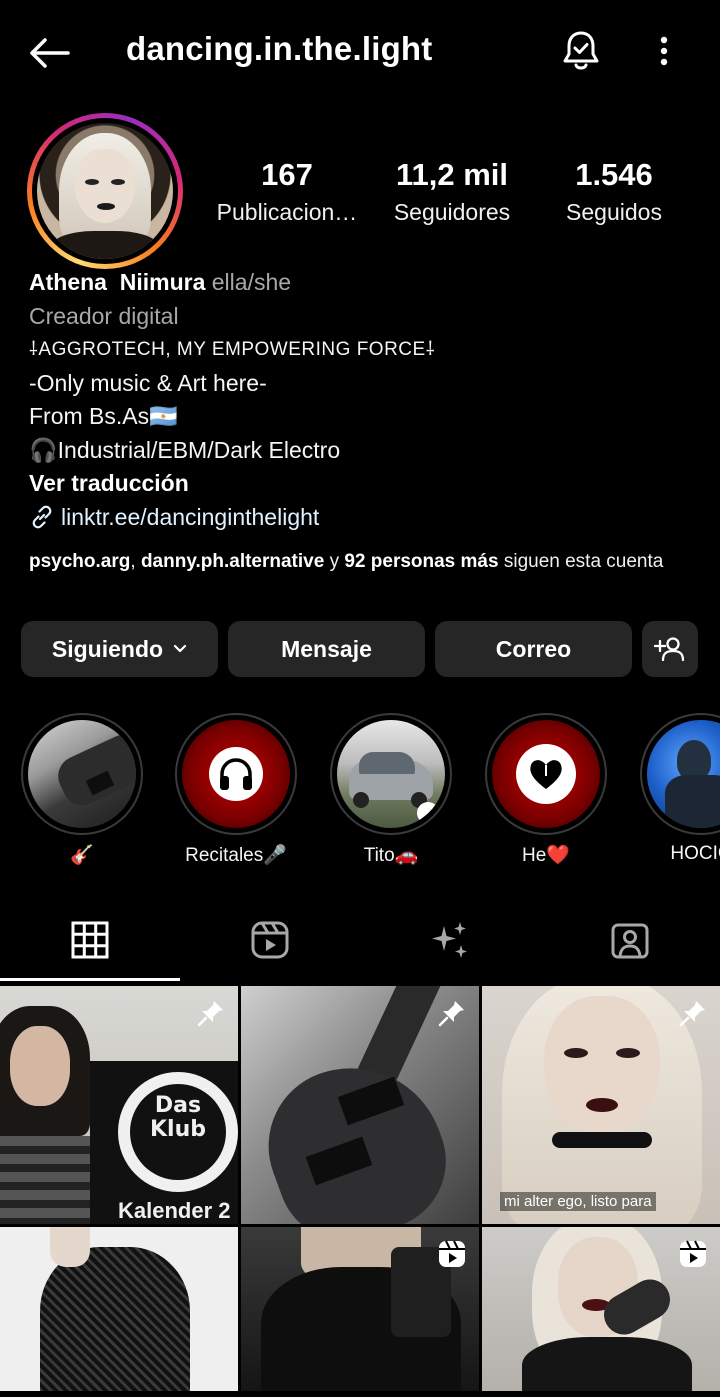  Describe the element at coordinates (80, 561) in the screenshot. I see `follower-name: psycho.arg` at that location.